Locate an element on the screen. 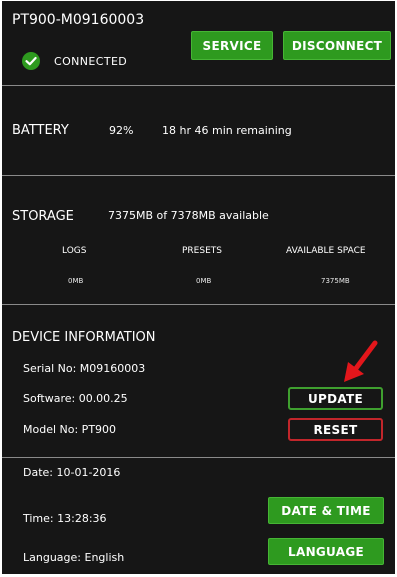 This screenshot has height=577, width=397. language-value: Language: English is located at coordinates (74, 557).